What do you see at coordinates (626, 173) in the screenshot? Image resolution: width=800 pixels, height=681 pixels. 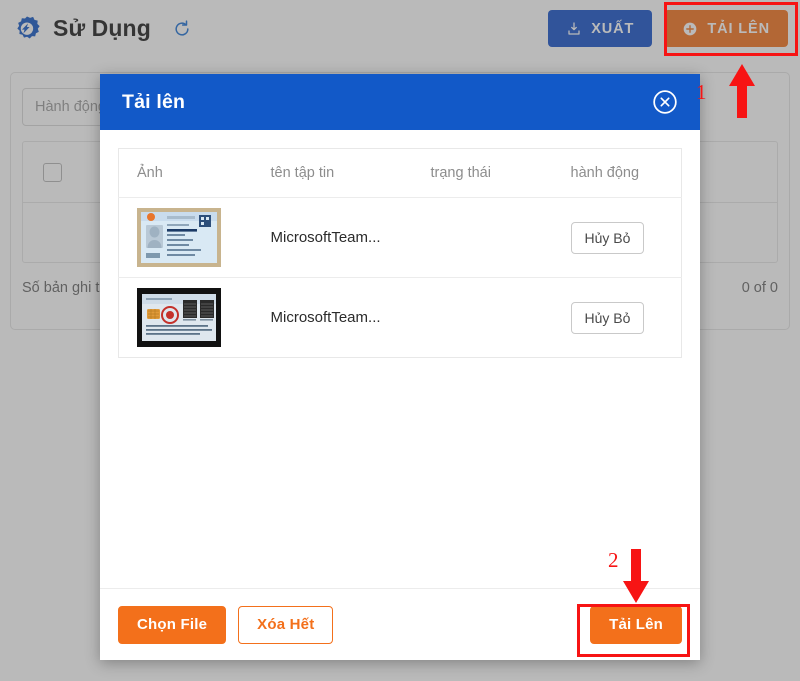 I see `column-header-action: hành động` at bounding box center [626, 173].